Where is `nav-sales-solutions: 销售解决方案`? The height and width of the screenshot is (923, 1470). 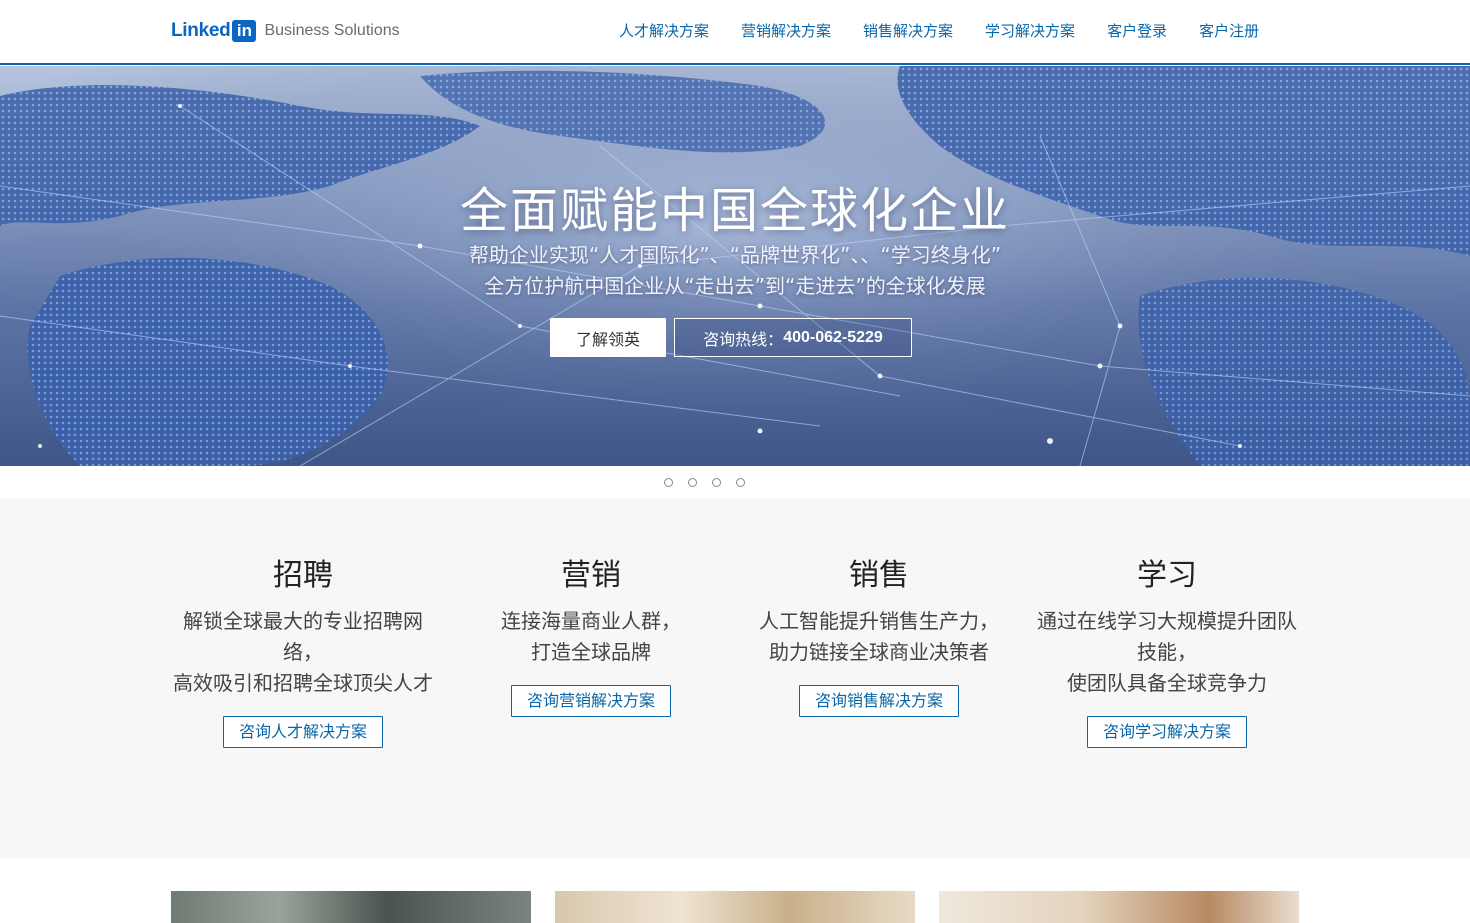
nav-sales-solutions: 销售解决方案 is located at coordinates (908, 30).